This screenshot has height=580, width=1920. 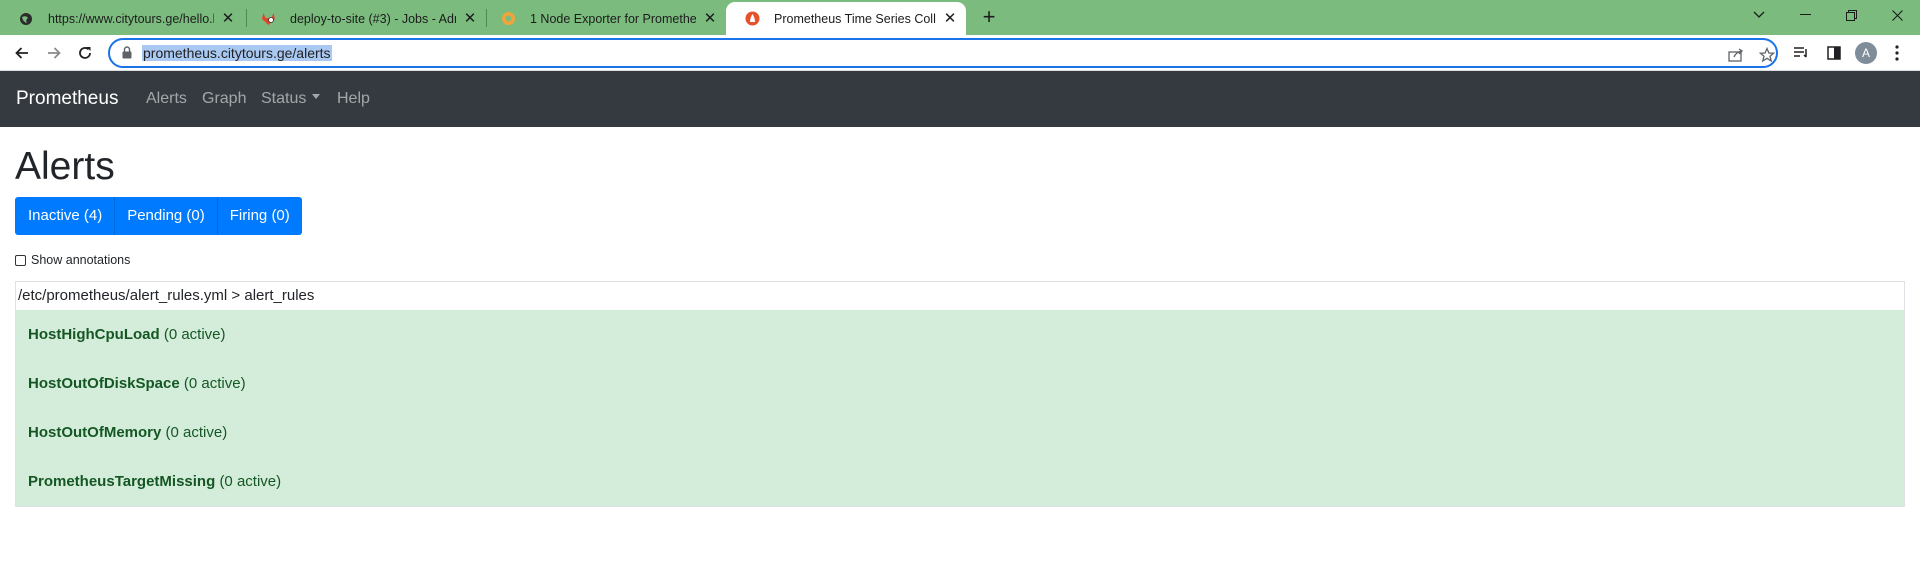 I want to click on profile-avatar: A, so click(x=1866, y=53).